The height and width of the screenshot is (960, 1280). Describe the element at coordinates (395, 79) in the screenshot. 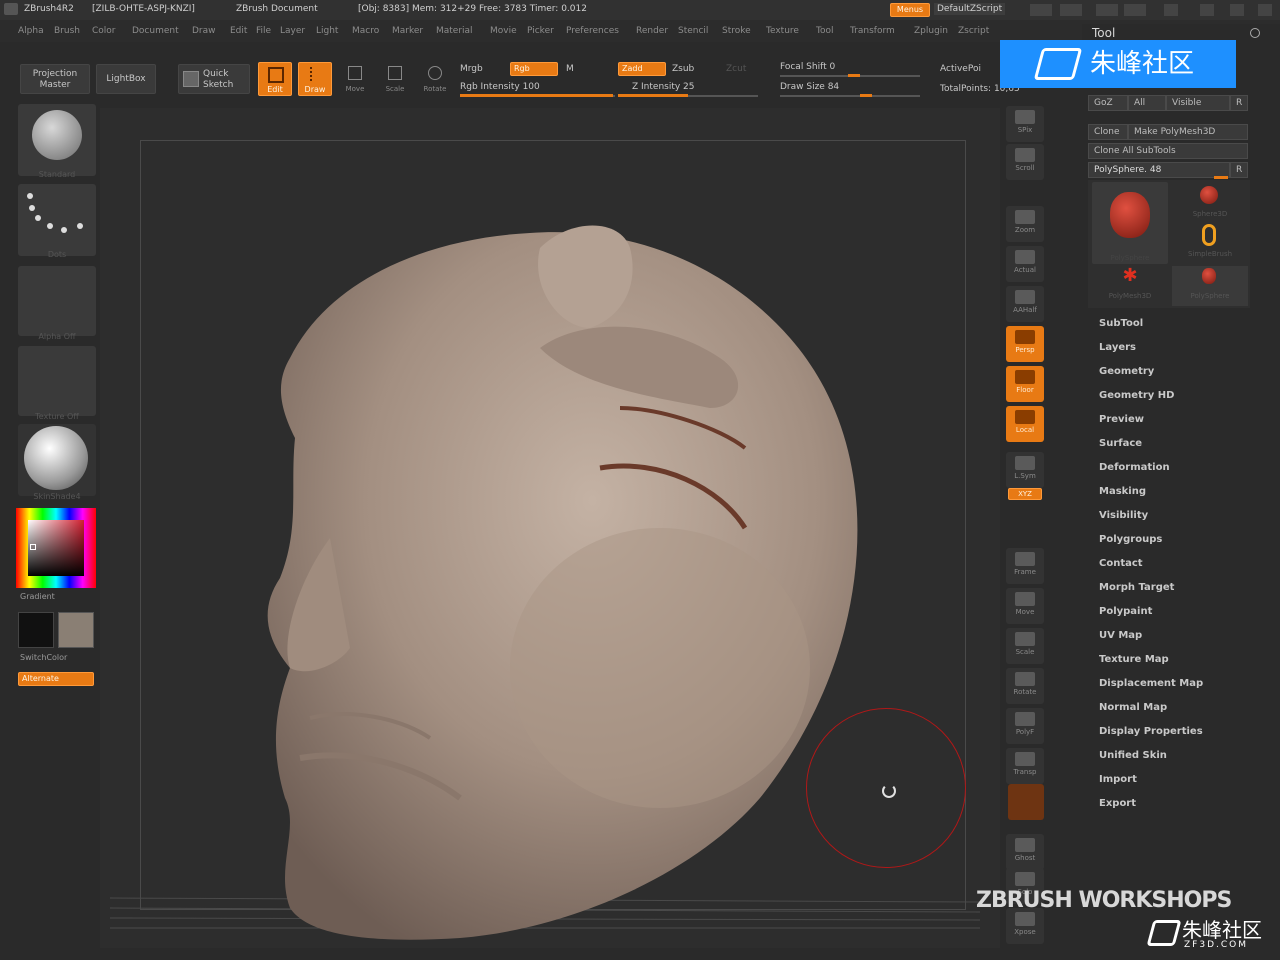

I see `scale-button: Scale` at that location.